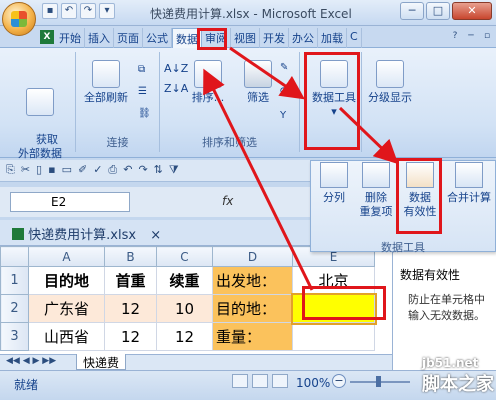 This screenshot has width=496, height=400. What do you see at coordinates (141, 69) in the screenshot?
I see `connections-icon: ⧉` at bounding box center [141, 69].